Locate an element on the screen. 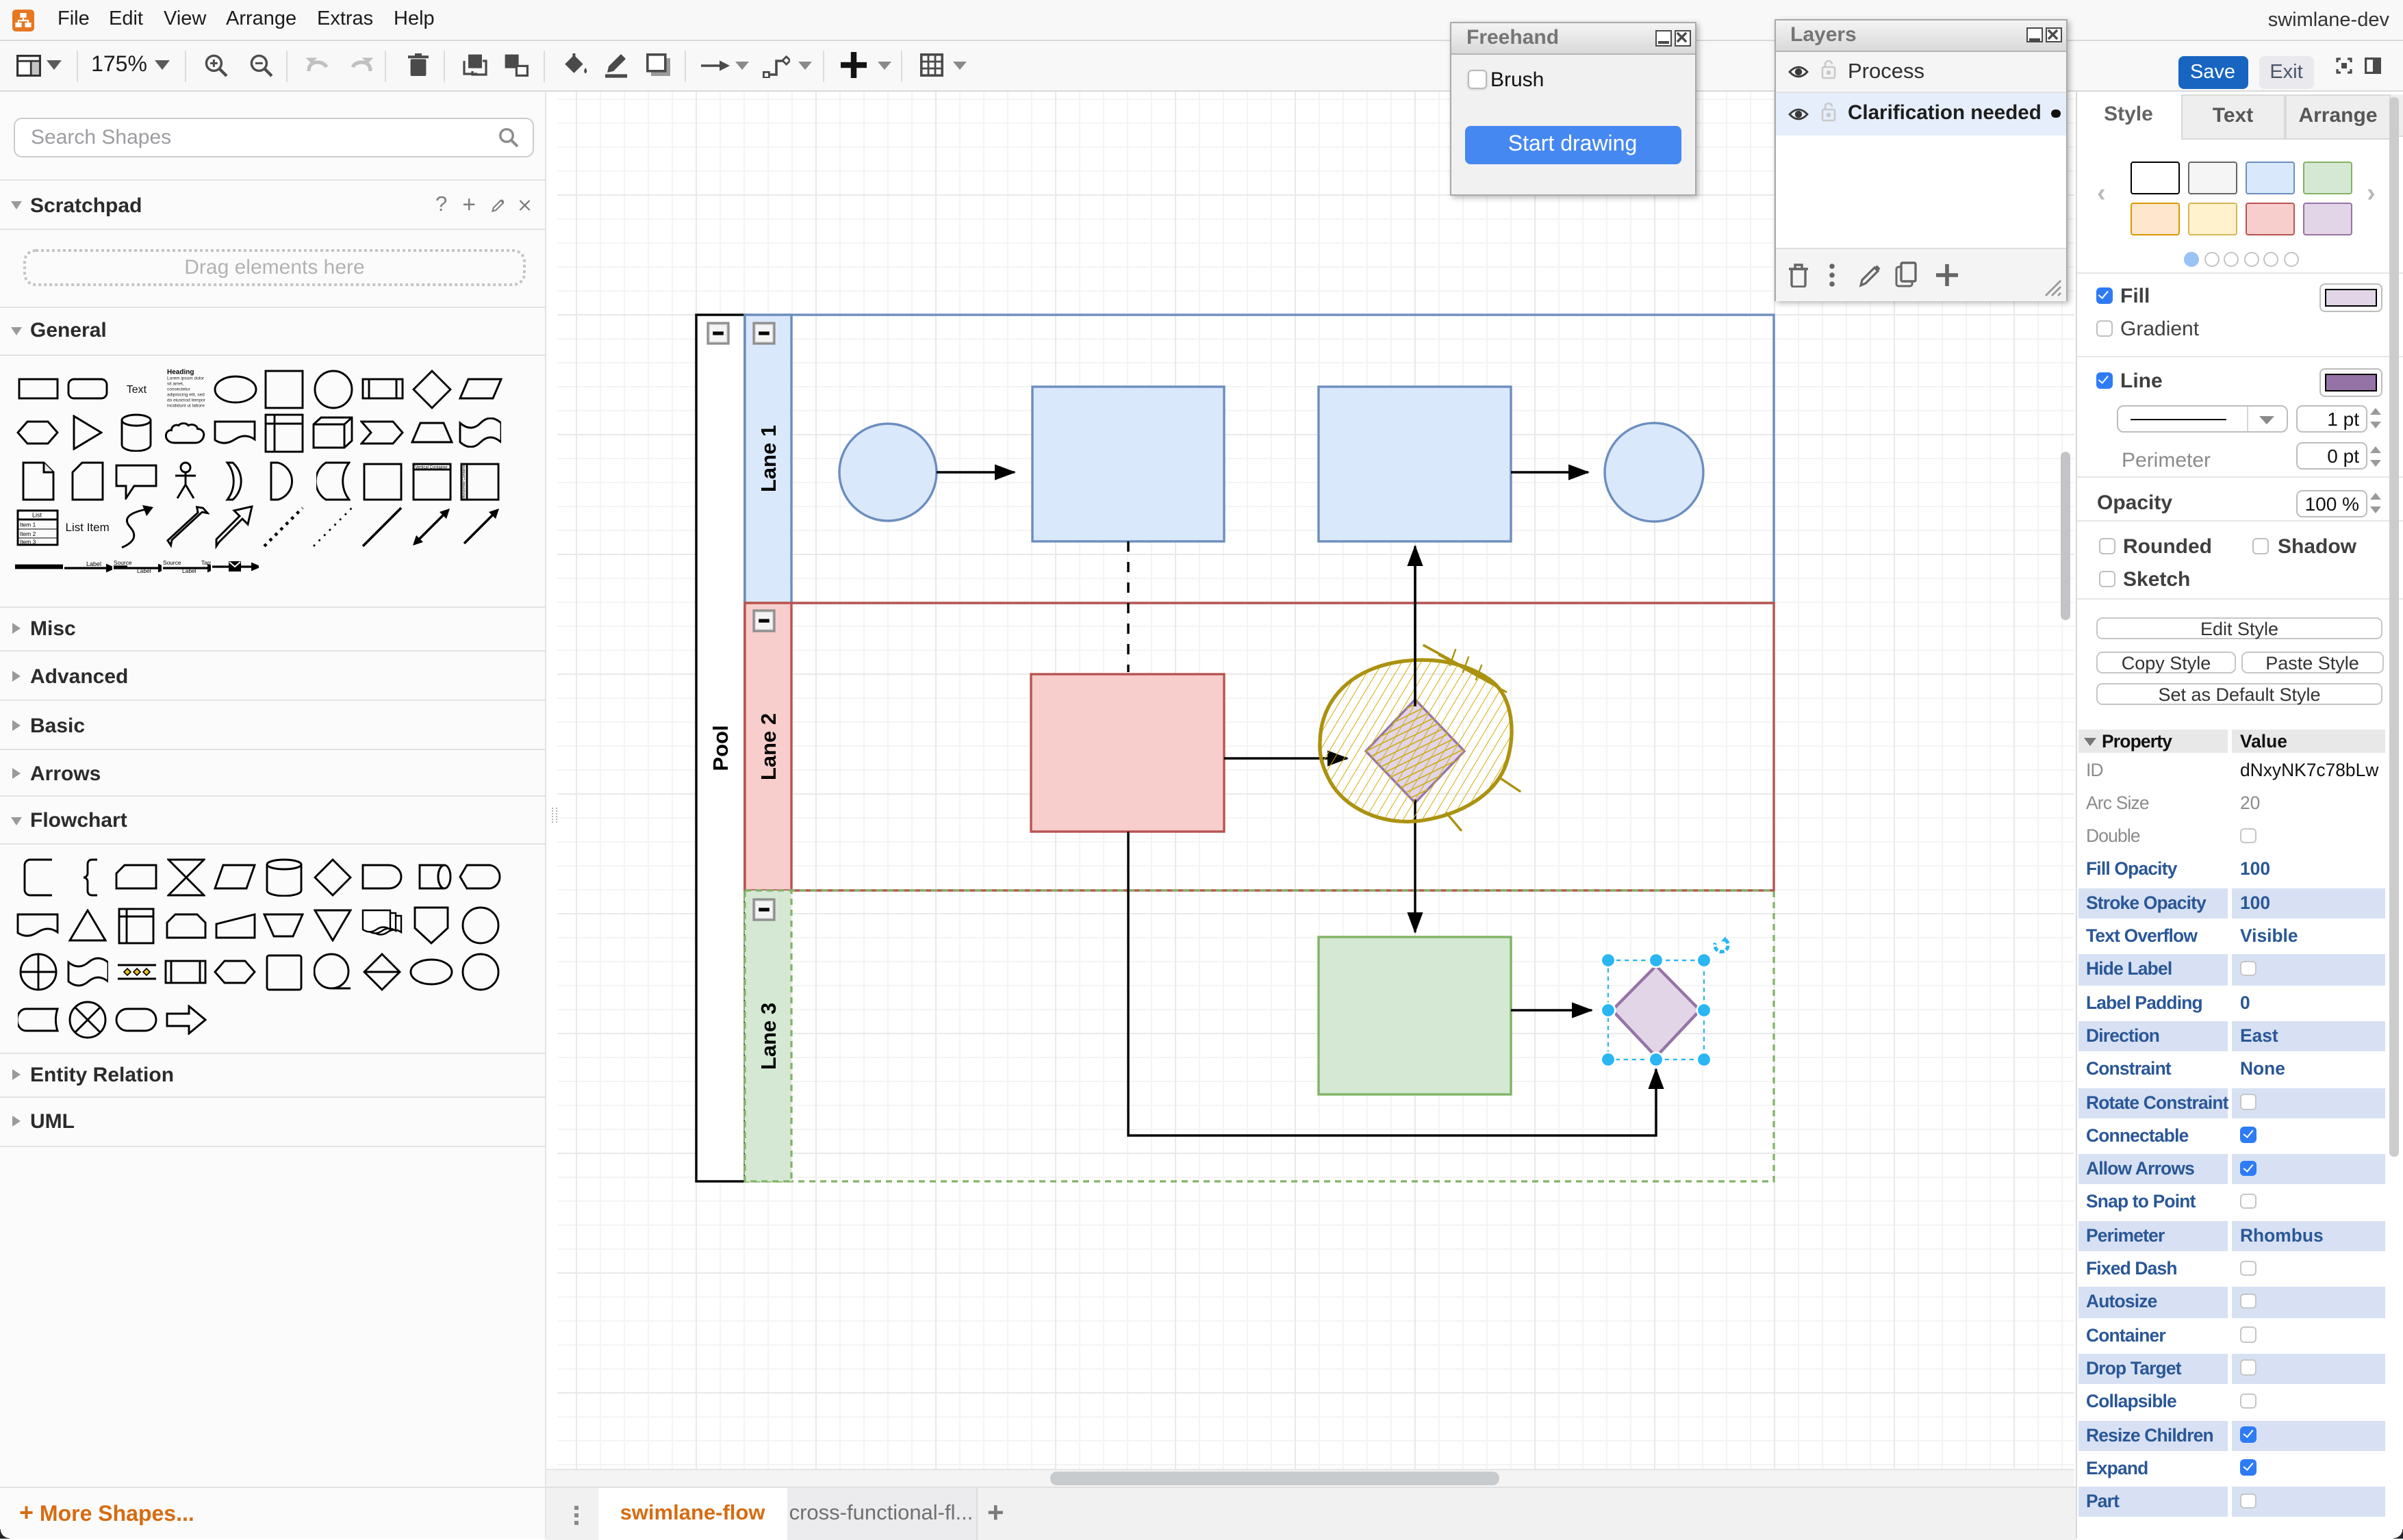 This screenshot has height=1540, width=2403. svg-text: Horizontal Container is located at coordinates (465, 480).